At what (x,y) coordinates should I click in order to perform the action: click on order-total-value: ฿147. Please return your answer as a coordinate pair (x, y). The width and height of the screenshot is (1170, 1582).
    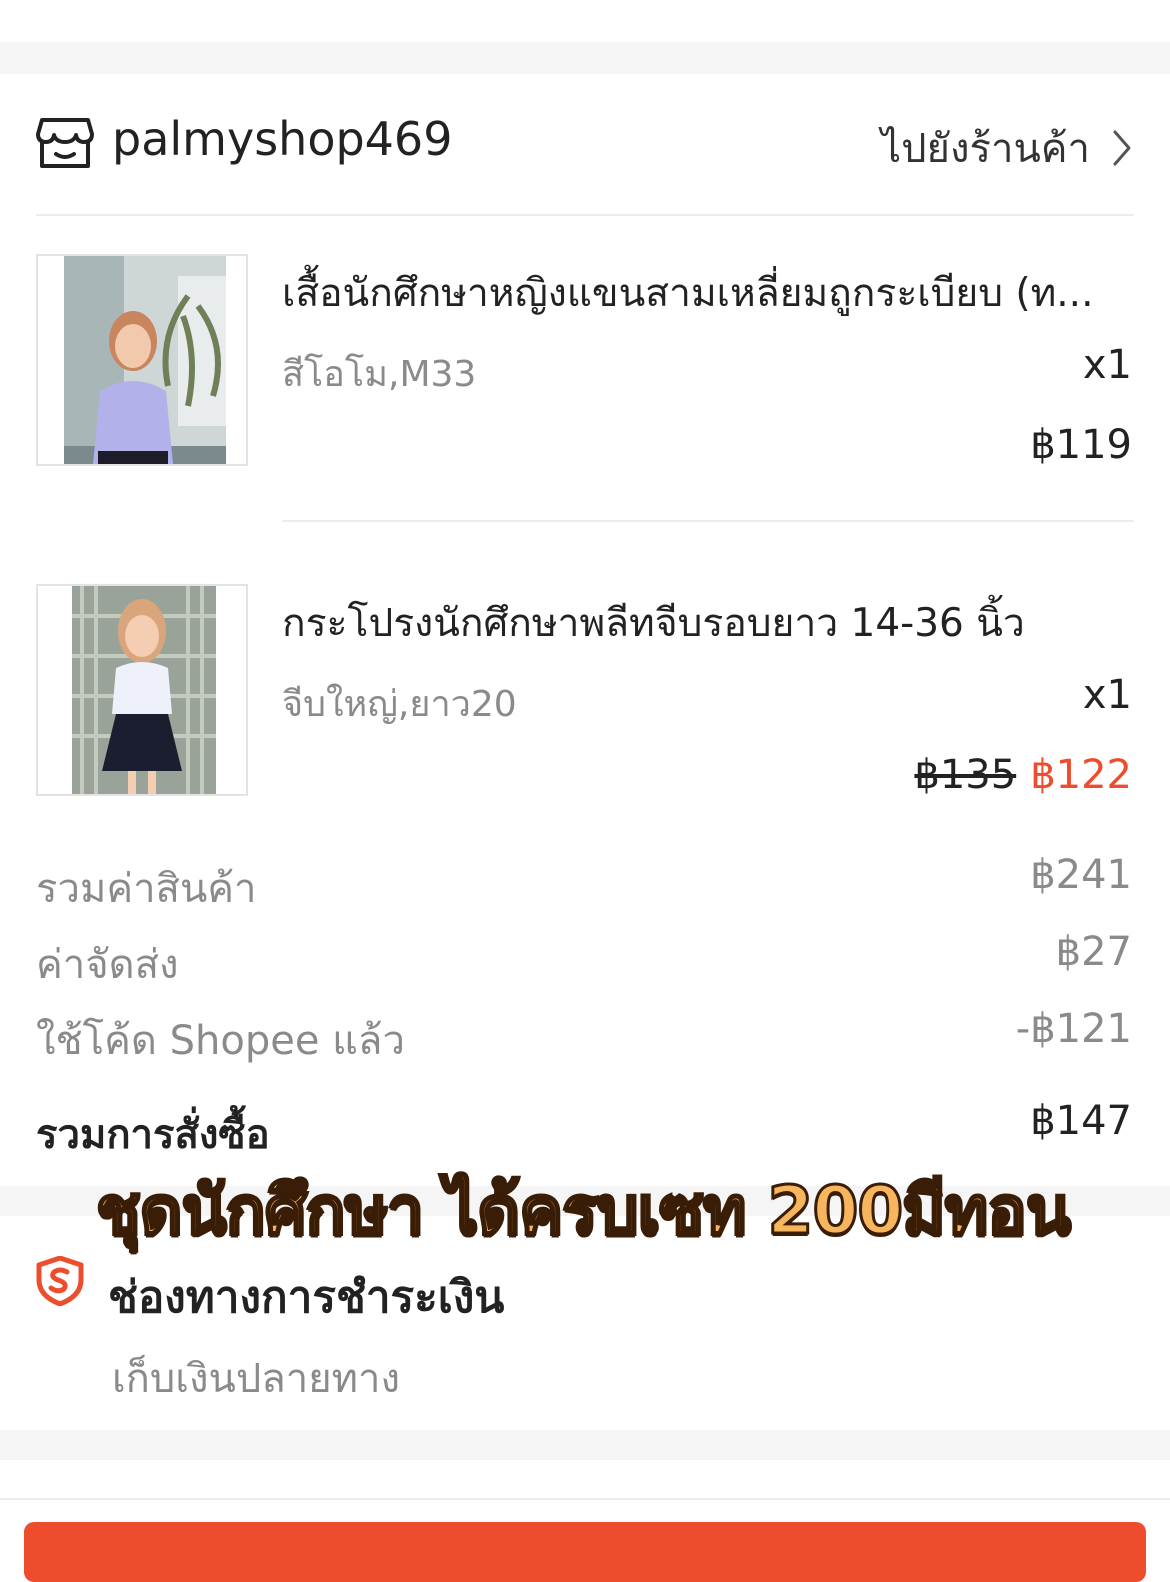
    Looking at the image, I should click on (1081, 1121).